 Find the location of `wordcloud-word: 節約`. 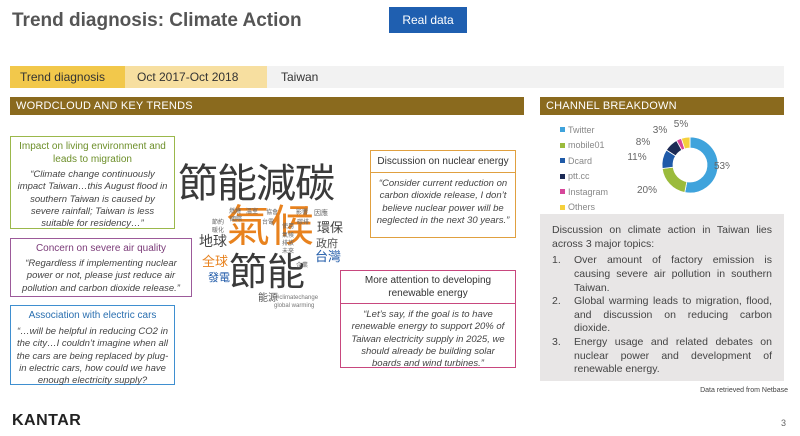

wordcloud-word: 節約 is located at coordinates (218, 222).